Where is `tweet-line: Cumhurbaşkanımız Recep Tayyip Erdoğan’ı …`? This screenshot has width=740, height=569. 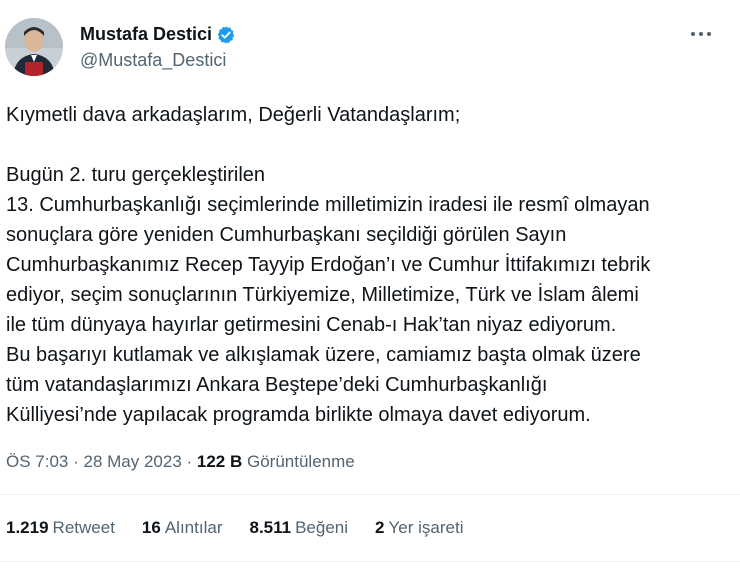 tweet-line: Cumhurbaşkanımız Recep Tayyip Erdoğan’ı … is located at coordinates (328, 265).